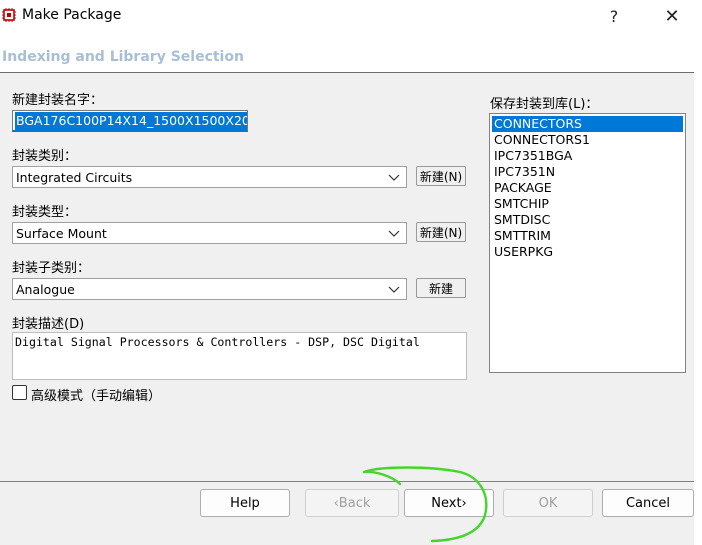 Image resolution: width=702 pixels, height=545 pixels. What do you see at coordinates (61, 233) in the screenshot?
I see `package-type-value: Surface Mount` at bounding box center [61, 233].